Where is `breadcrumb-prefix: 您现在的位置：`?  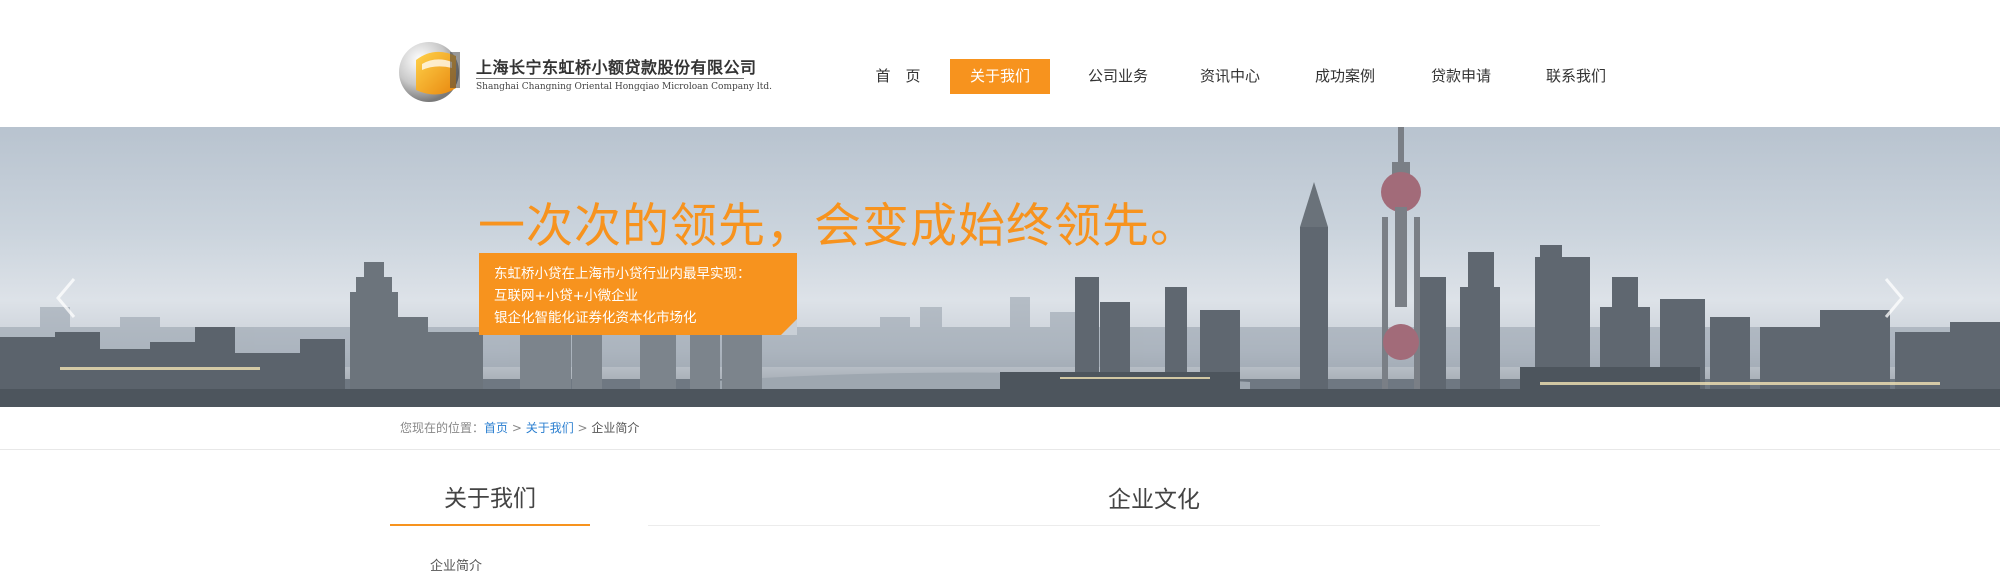 breadcrumb-prefix: 您现在的位置： is located at coordinates (442, 428).